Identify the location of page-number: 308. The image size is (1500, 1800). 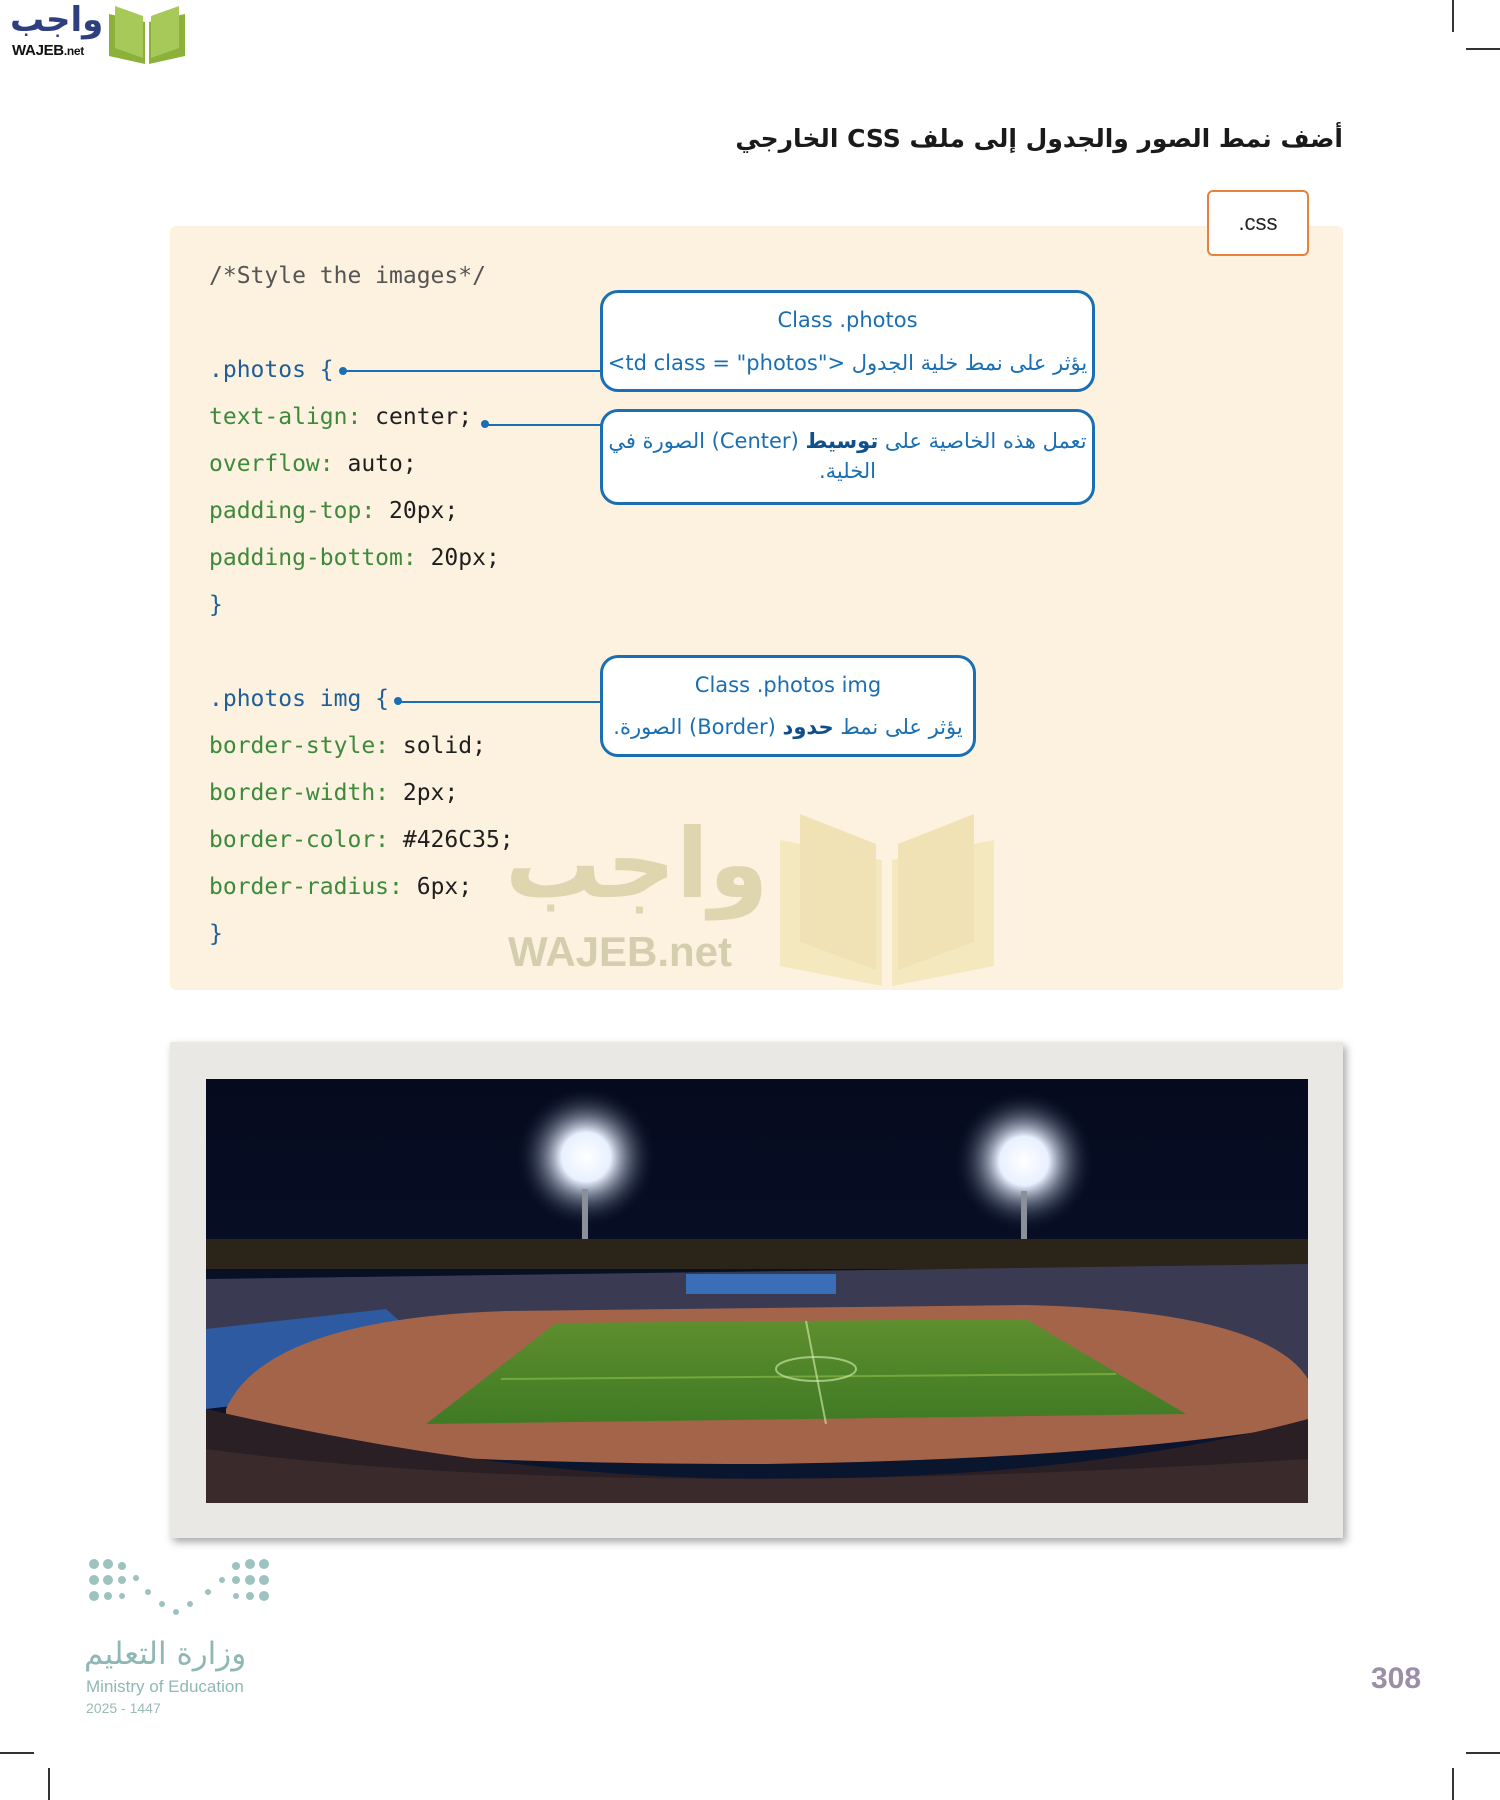
(1396, 1678).